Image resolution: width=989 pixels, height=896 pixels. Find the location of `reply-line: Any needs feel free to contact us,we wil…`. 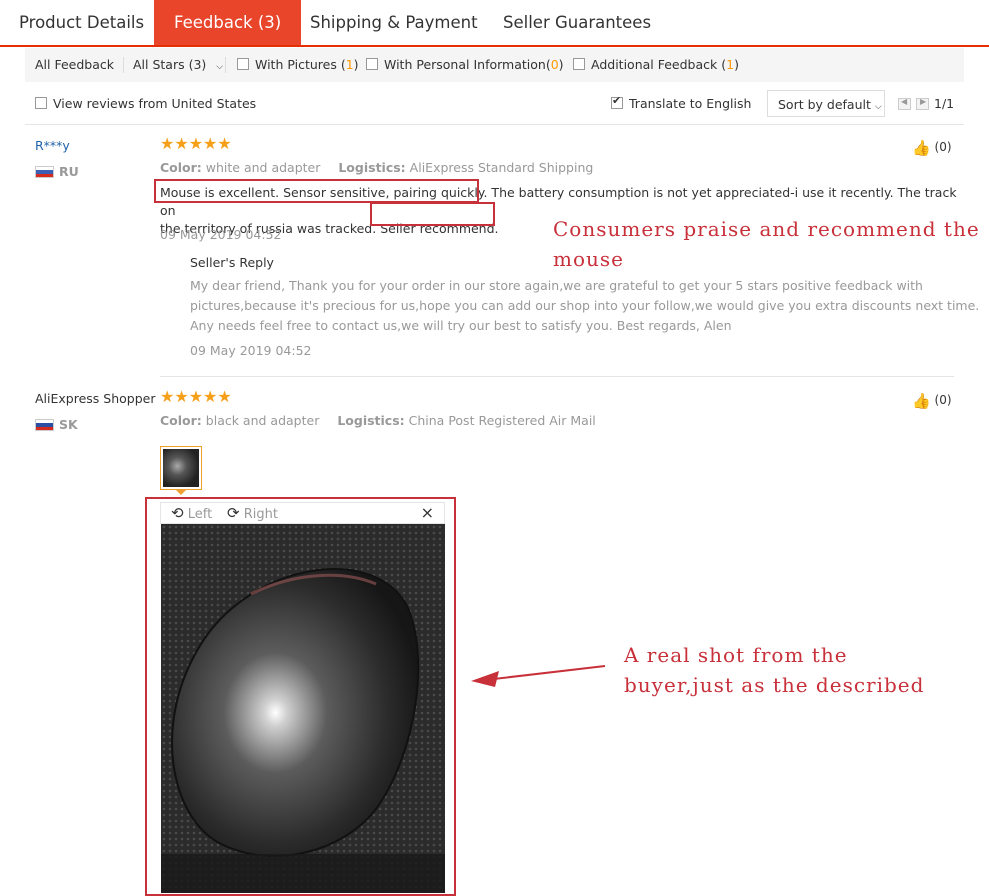

reply-line: Any needs feel free to contact us,we wil… is located at coordinates (461, 325).